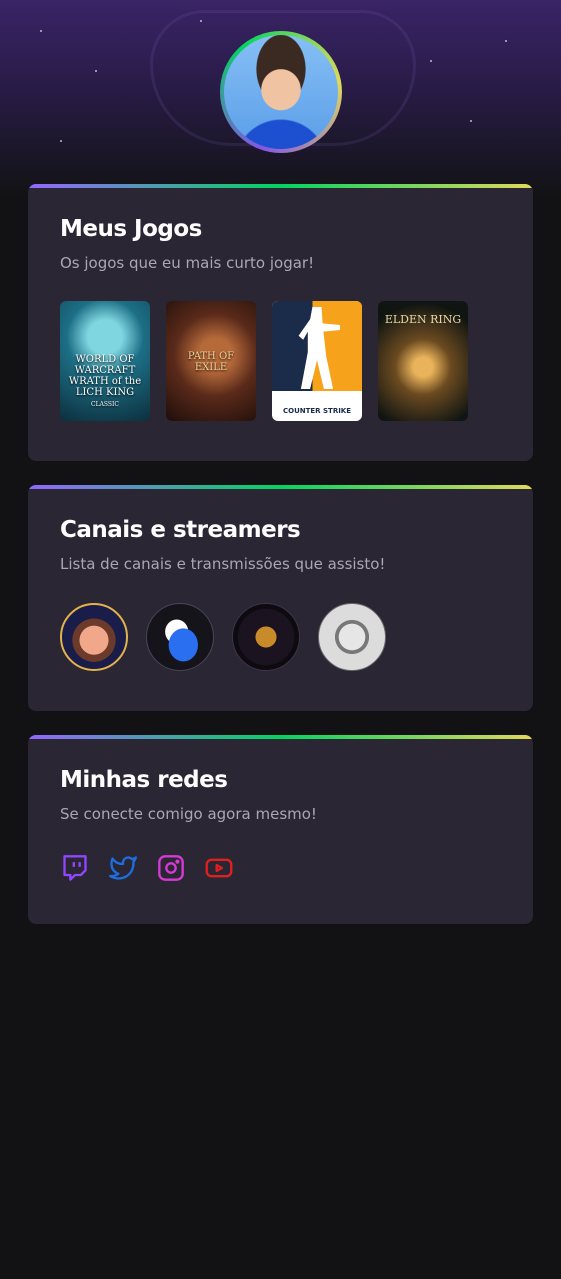 The image size is (561, 1279). What do you see at coordinates (187, 263) in the screenshot?
I see `games-subtitle: Os jogos que eu mais curto jogar!` at bounding box center [187, 263].